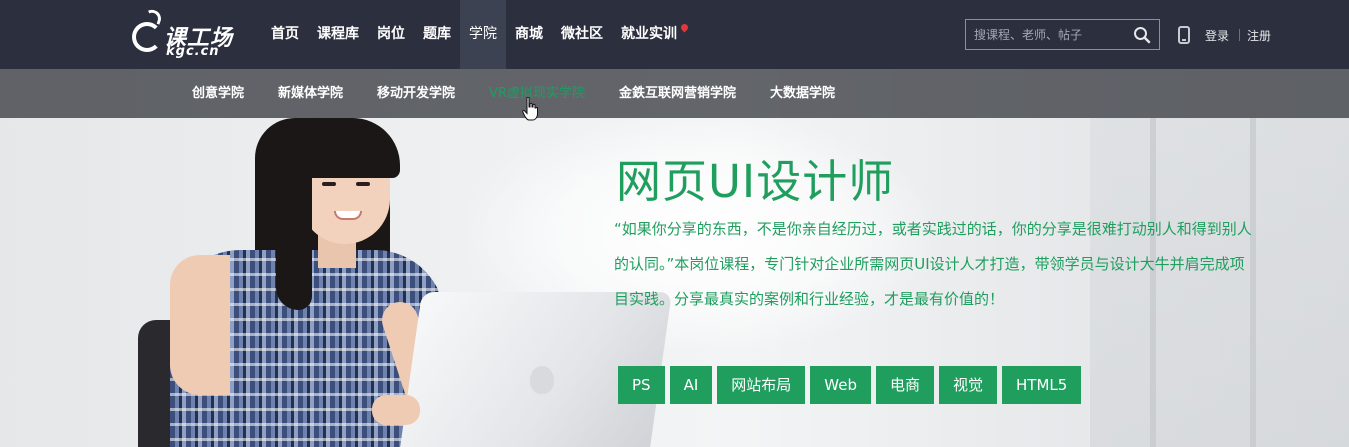 Image resolution: width=1349 pixels, height=447 pixels. What do you see at coordinates (691, 385) in the screenshot?
I see `skill-tag-ai: AI` at bounding box center [691, 385].